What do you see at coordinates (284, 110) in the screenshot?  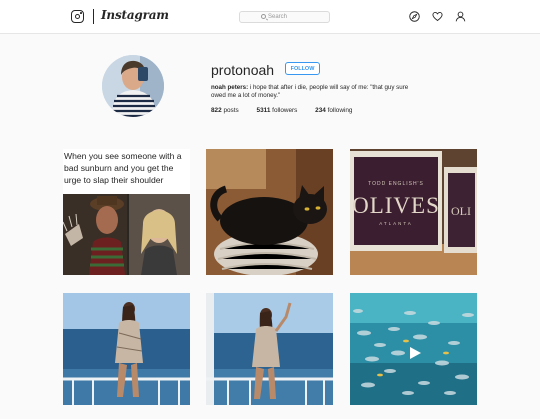 I see `followers-label: followers` at bounding box center [284, 110].